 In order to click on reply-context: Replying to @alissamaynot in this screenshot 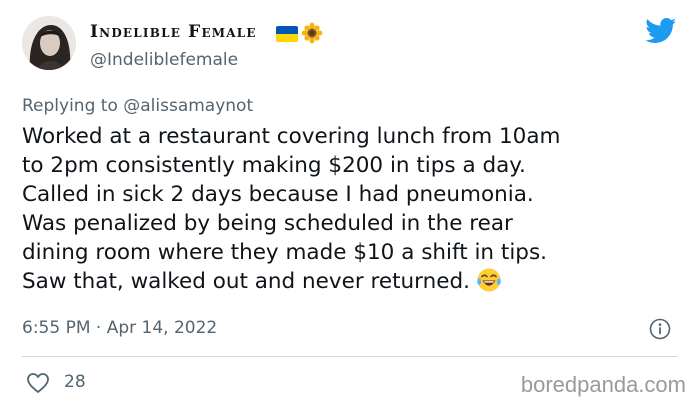, I will do `click(137, 106)`.